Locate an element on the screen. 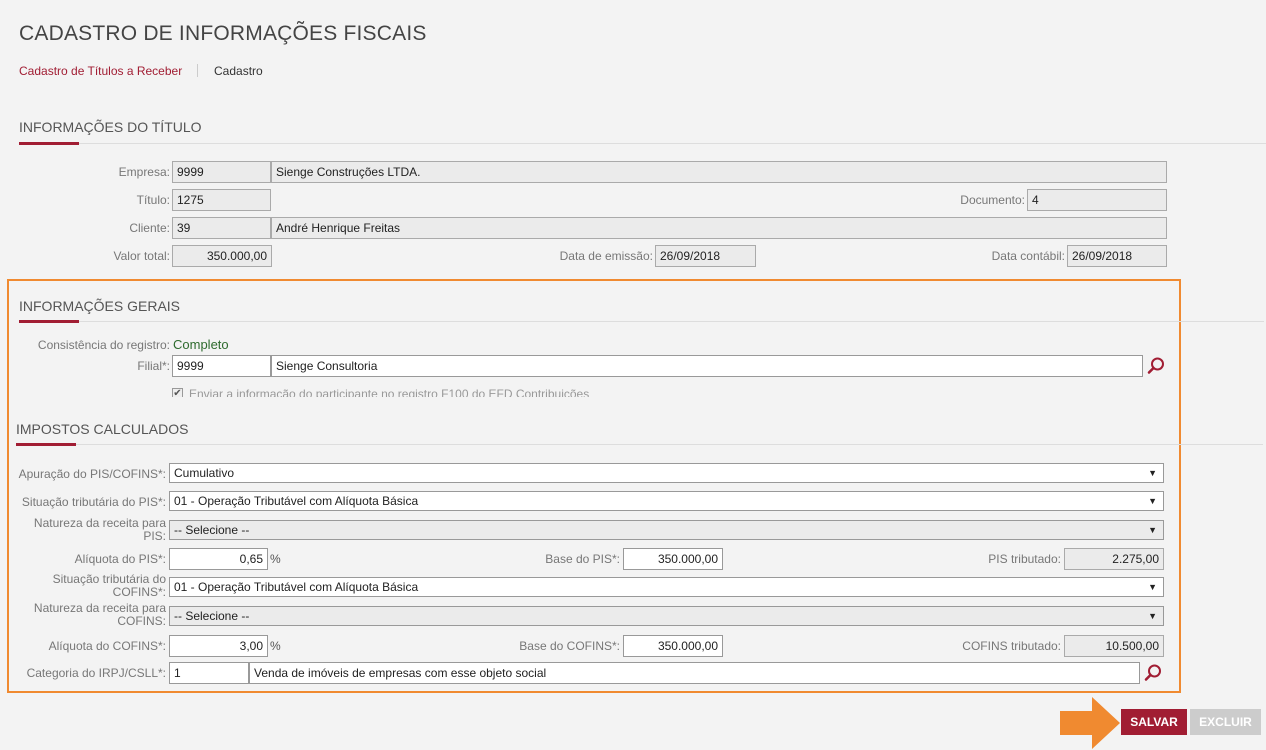 This screenshot has height=750, width=1266. pis-tributado-field: 2.275,00 is located at coordinates (1114, 559).